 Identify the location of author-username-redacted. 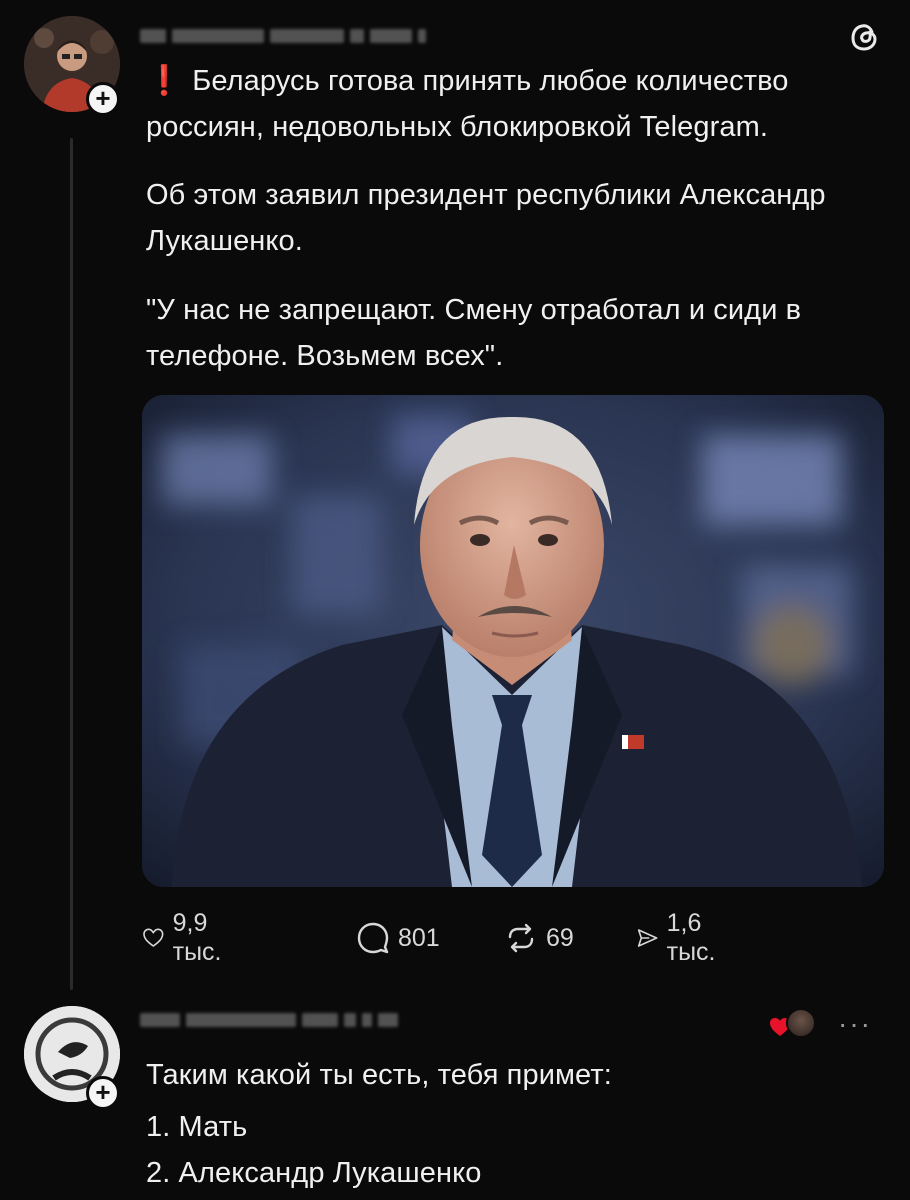
(283, 36).